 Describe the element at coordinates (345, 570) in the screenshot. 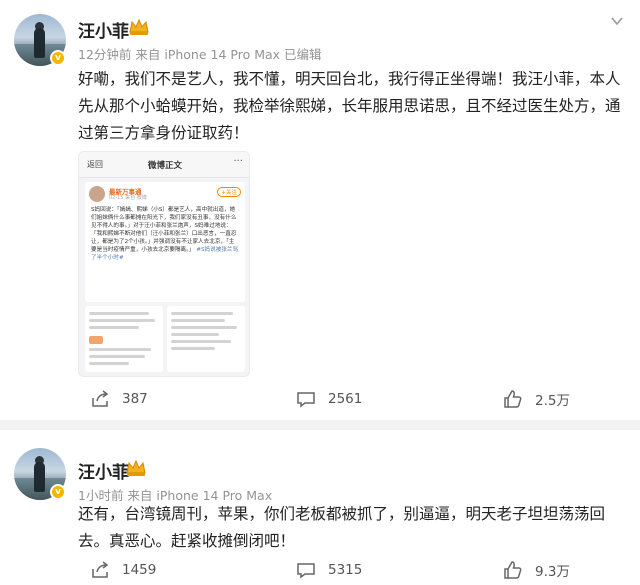

I see `comment-count: 5315` at that location.